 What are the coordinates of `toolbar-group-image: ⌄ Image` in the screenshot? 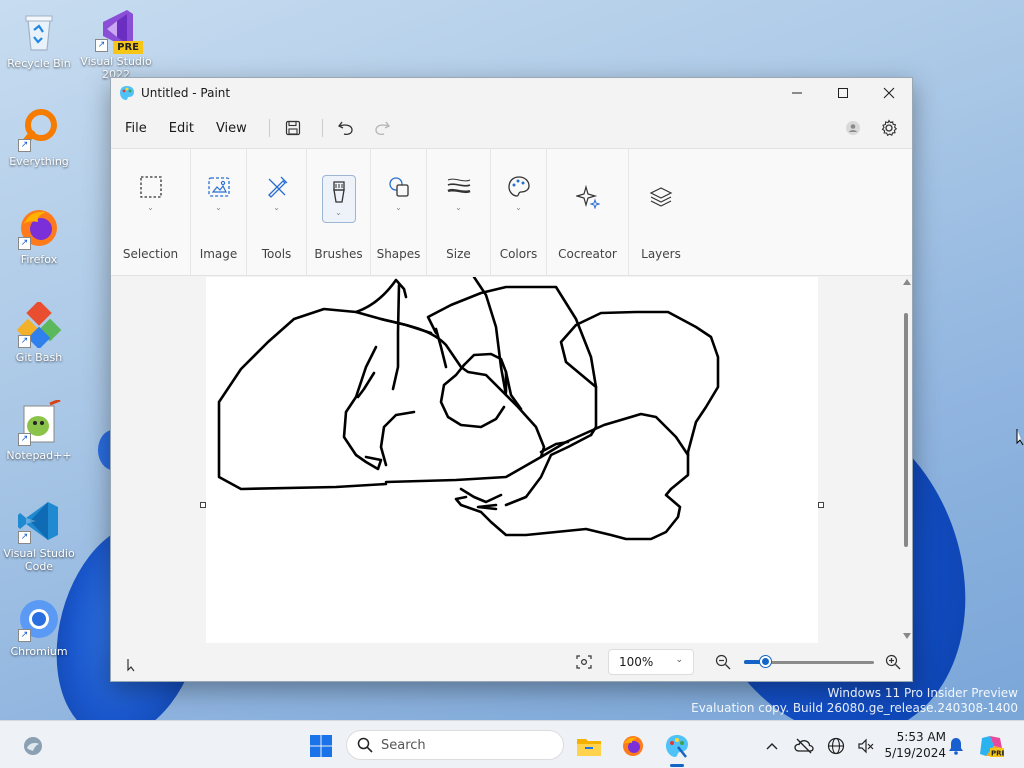 It's located at (219, 212).